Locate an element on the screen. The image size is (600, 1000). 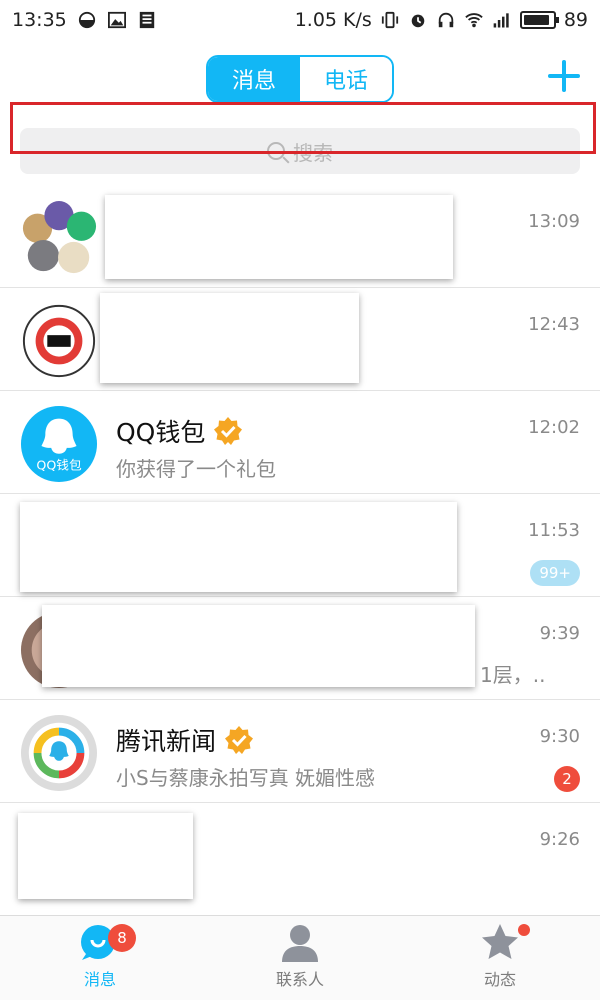
messages-badge: 8 is located at coordinates (122, 938).